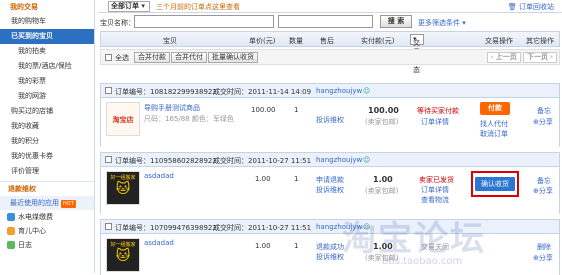 The height and width of the screenshot is (275, 562). I want to click on select-all-checkbox, so click(108, 57).